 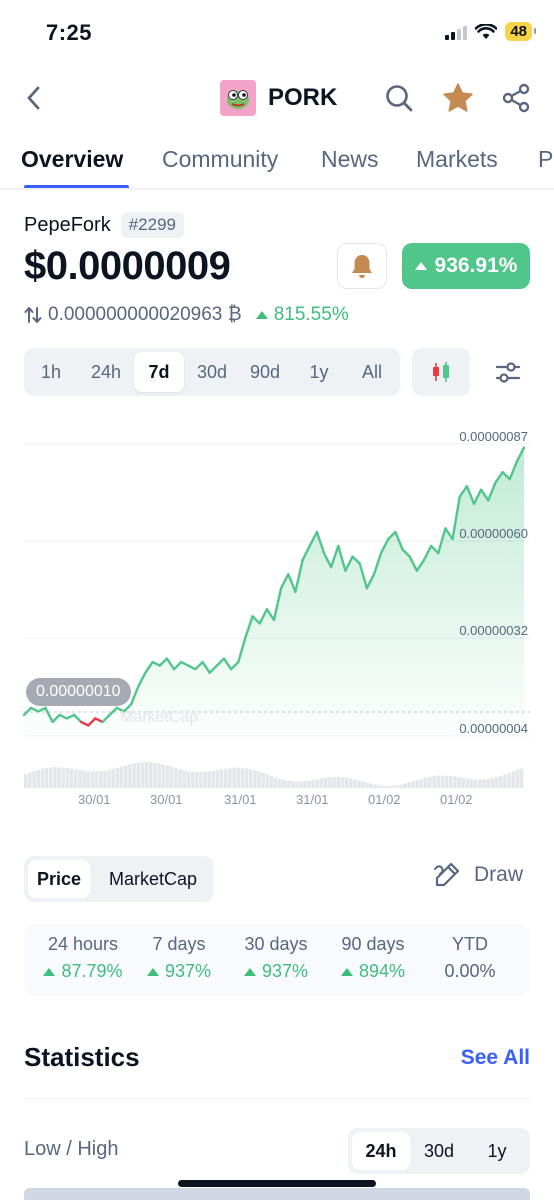 What do you see at coordinates (159, 372) in the screenshot?
I see `range-7d: 7d` at bounding box center [159, 372].